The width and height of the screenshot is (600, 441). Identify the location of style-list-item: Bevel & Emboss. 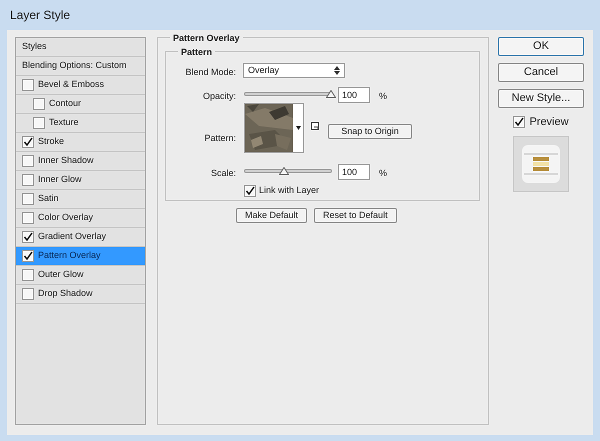
(80, 85).